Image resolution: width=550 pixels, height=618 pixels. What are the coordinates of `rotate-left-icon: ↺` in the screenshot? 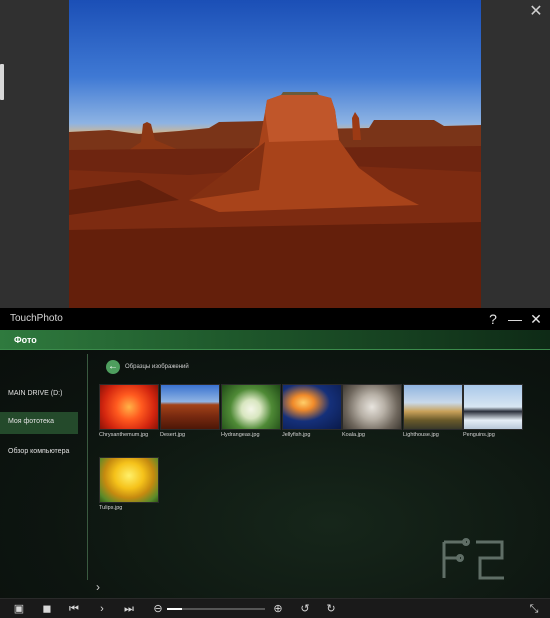 It's located at (305, 609).